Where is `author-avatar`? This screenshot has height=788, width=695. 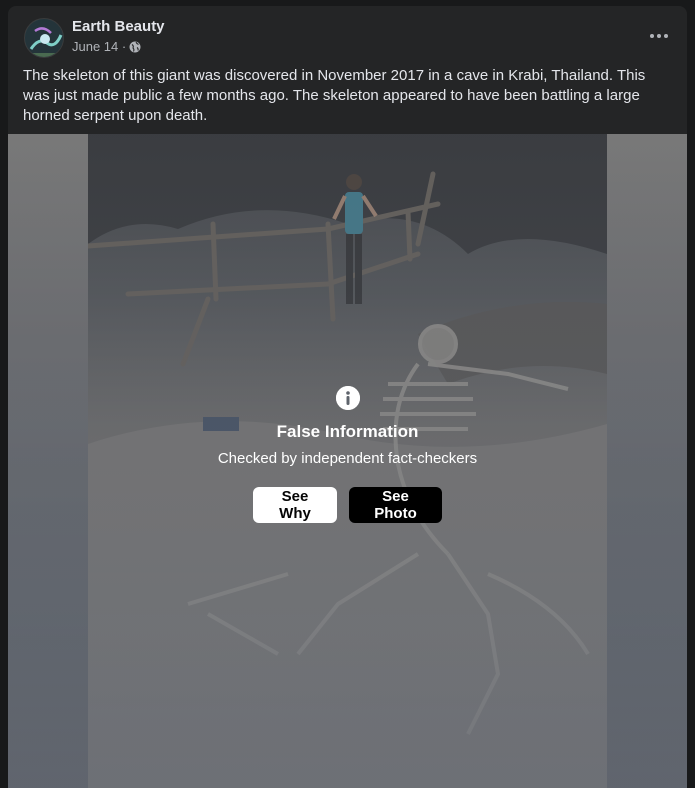
author-avatar is located at coordinates (44, 38).